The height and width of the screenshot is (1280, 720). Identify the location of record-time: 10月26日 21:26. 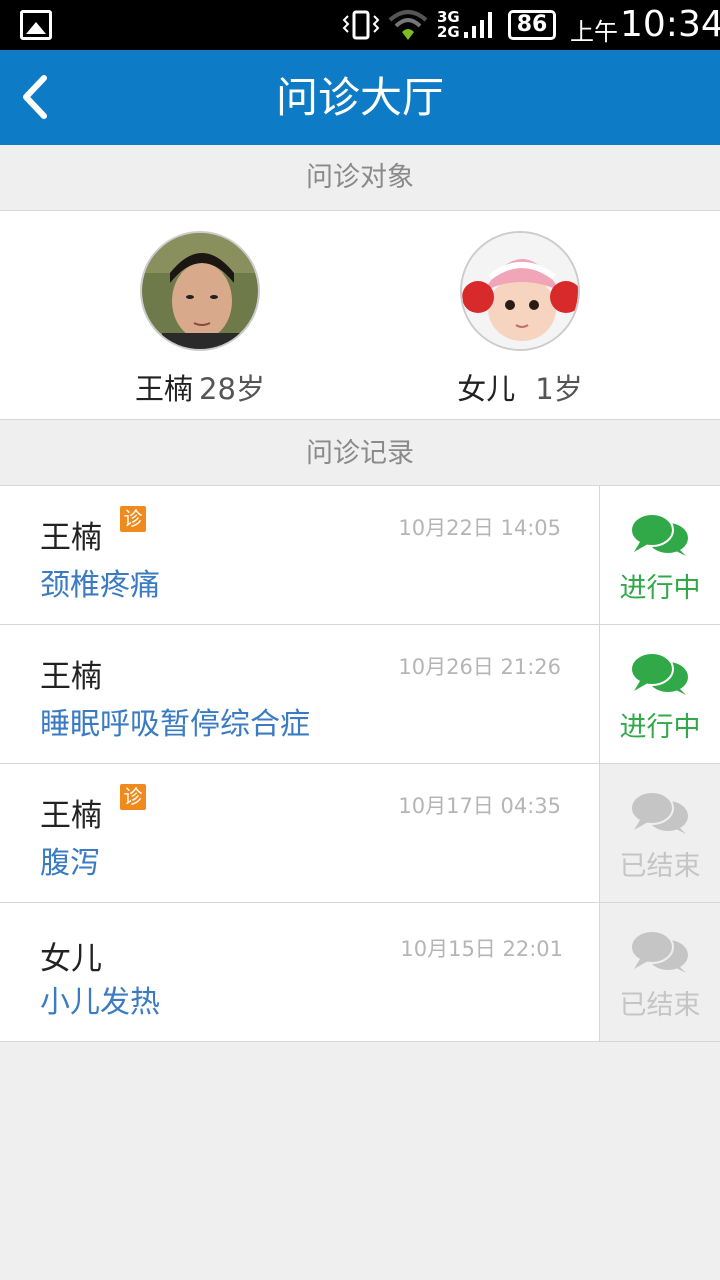
(479, 667).